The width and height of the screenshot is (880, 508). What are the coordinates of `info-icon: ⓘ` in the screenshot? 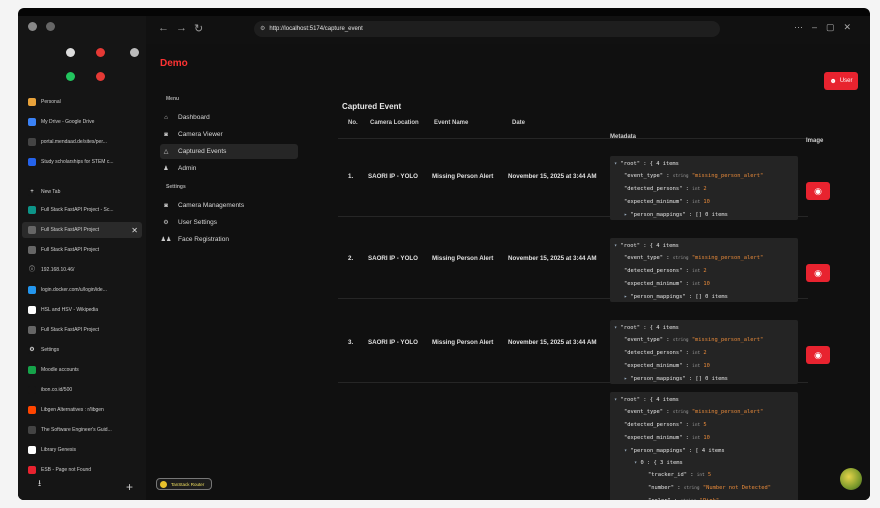 It's located at (32, 270).